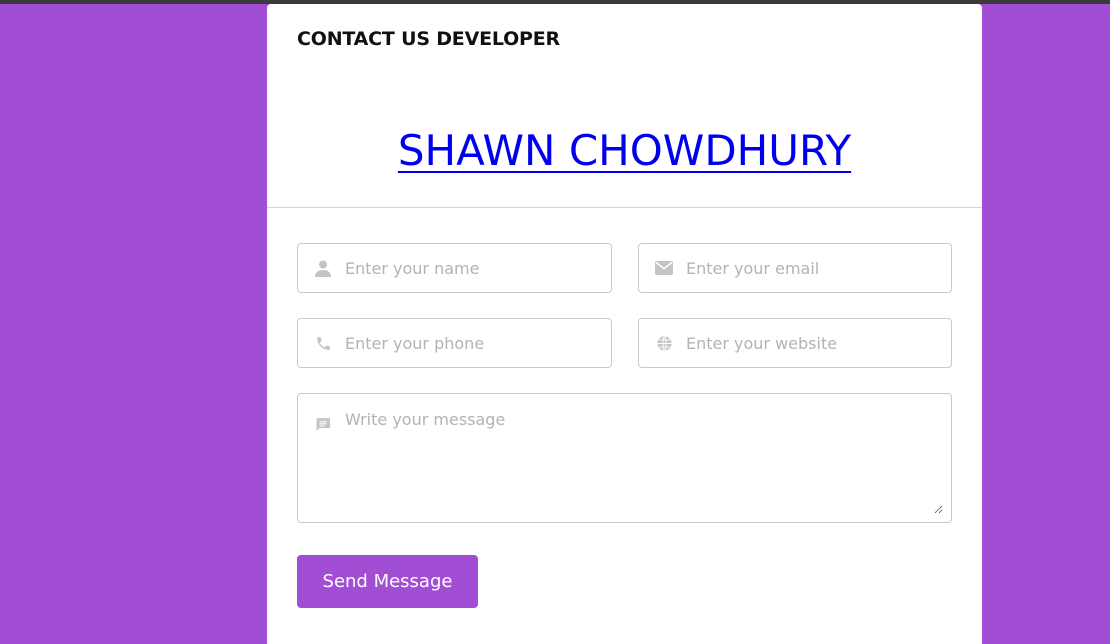 The width and height of the screenshot is (1110, 644). Describe the element at coordinates (814, 268) in the screenshot. I see `email-input` at that location.